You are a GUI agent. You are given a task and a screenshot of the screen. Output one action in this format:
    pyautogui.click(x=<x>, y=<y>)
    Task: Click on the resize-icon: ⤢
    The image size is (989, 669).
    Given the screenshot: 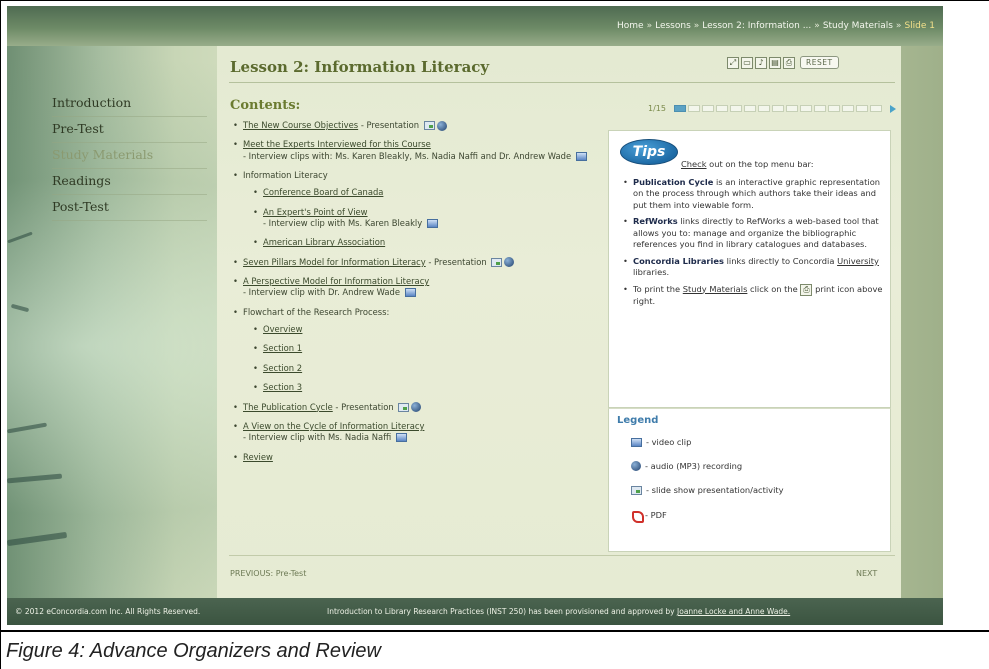 What is the action you would take?
    pyautogui.click(x=733, y=62)
    